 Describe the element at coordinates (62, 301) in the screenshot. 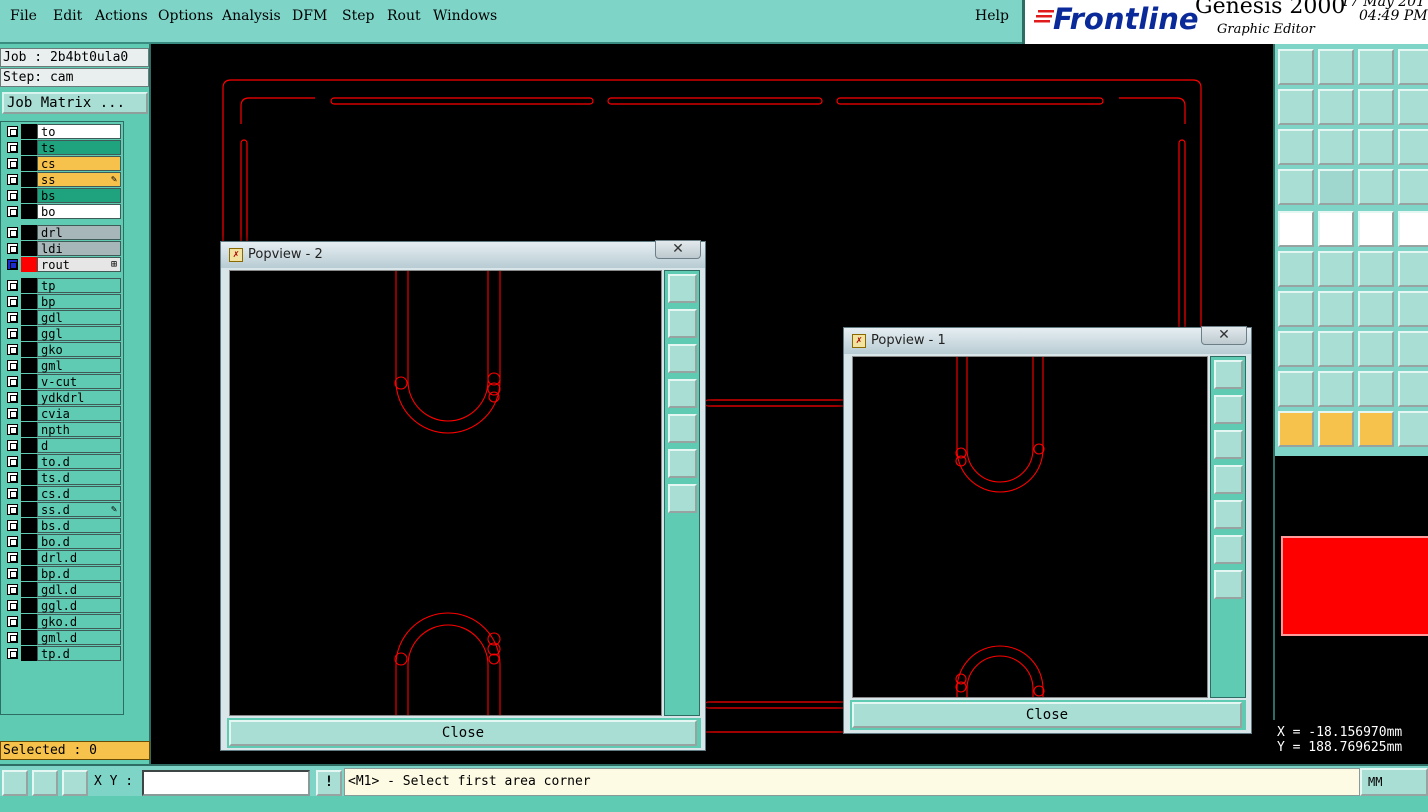

I see `layer-row-bp: bp` at that location.